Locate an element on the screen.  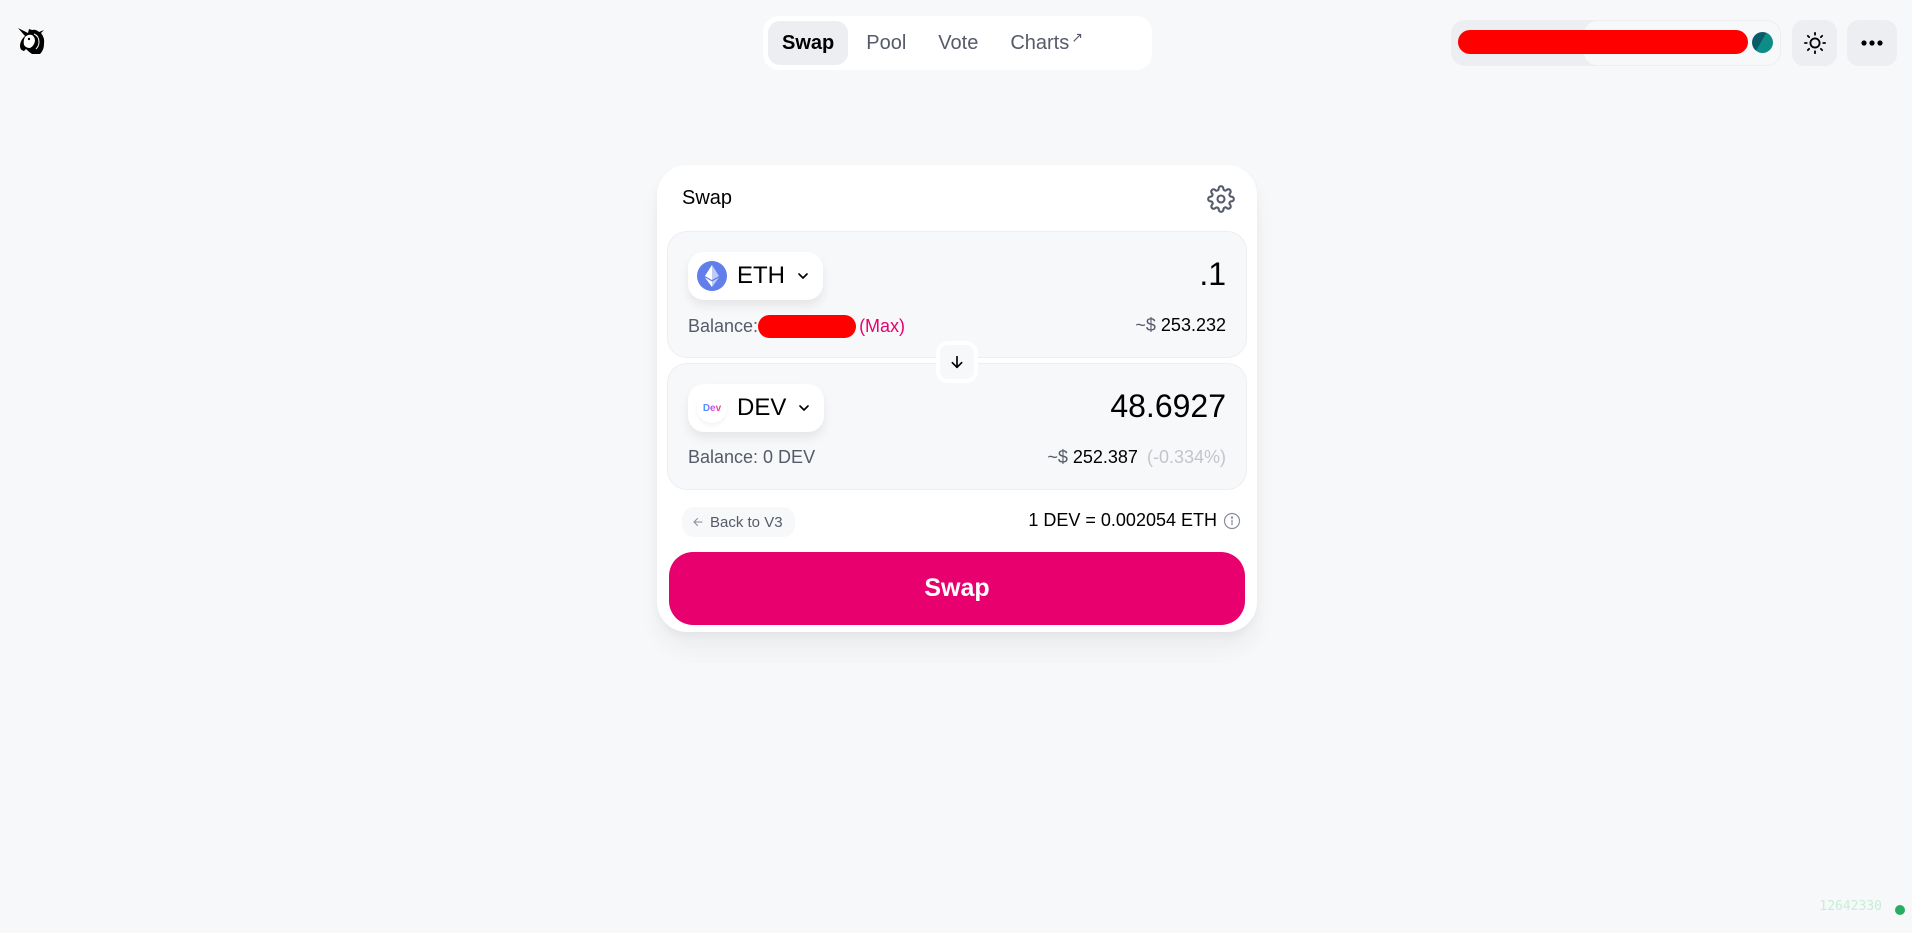
nav-tab-label: Swap is located at coordinates (808, 42).